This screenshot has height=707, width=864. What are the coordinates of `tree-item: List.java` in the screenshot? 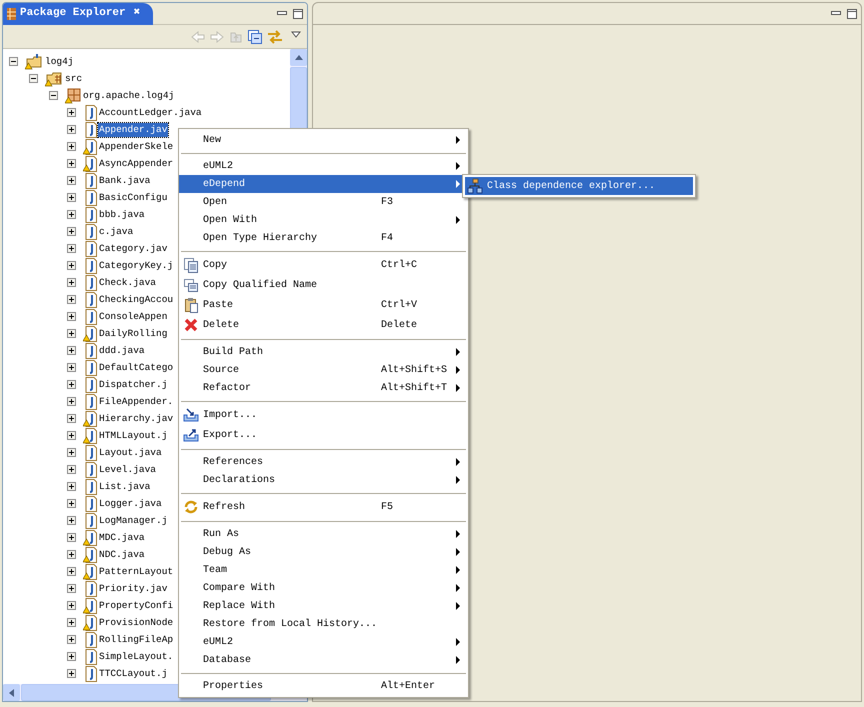 It's located at (125, 487).